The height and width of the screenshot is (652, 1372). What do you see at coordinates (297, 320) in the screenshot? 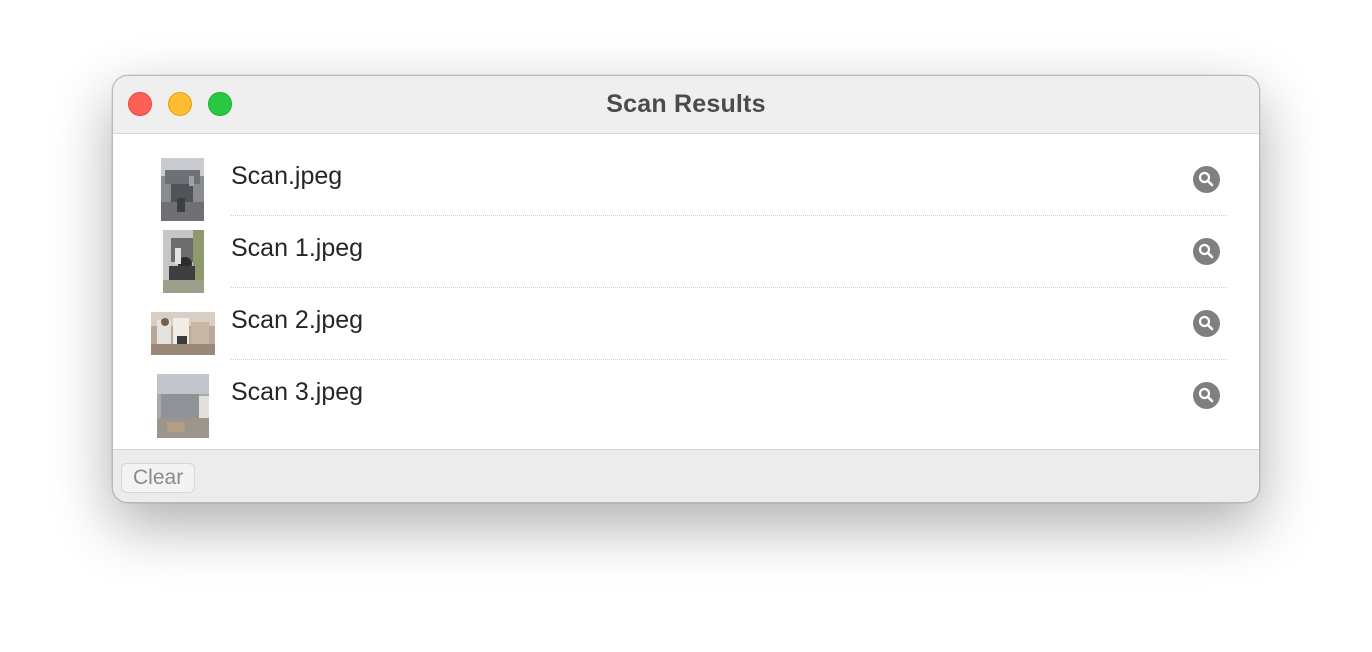
I see `file-name: Scan 2.jpeg` at bounding box center [297, 320].